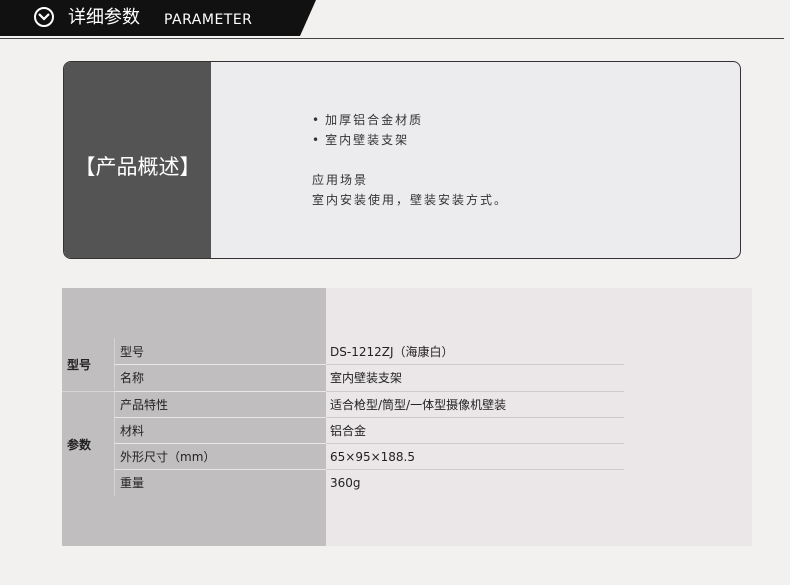 This screenshot has height=585, width=790. Describe the element at coordinates (407, 431) in the screenshot. I see `table-row: 材料 铝合金` at that location.